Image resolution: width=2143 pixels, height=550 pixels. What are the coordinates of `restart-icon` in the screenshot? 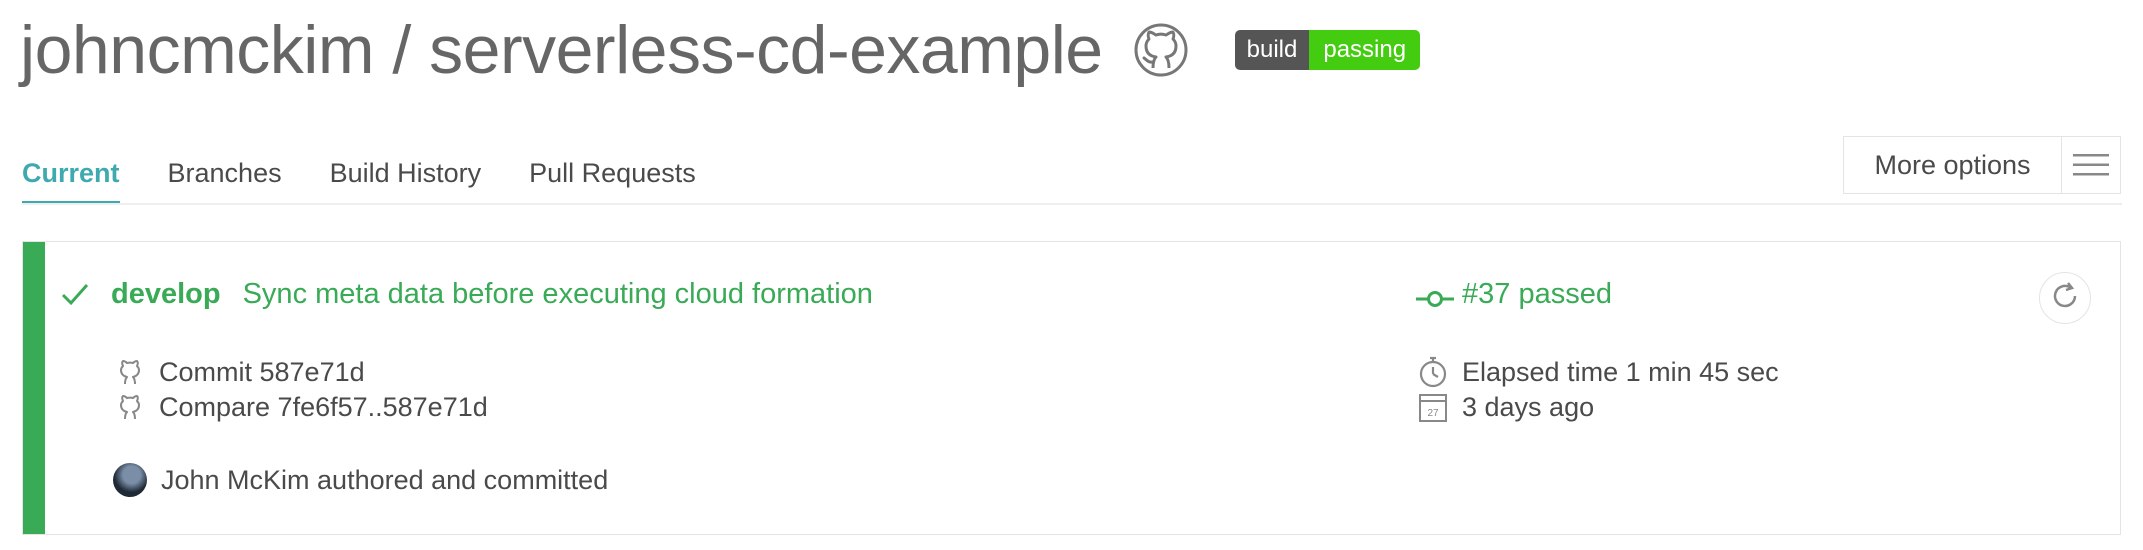 It's located at (2065, 298).